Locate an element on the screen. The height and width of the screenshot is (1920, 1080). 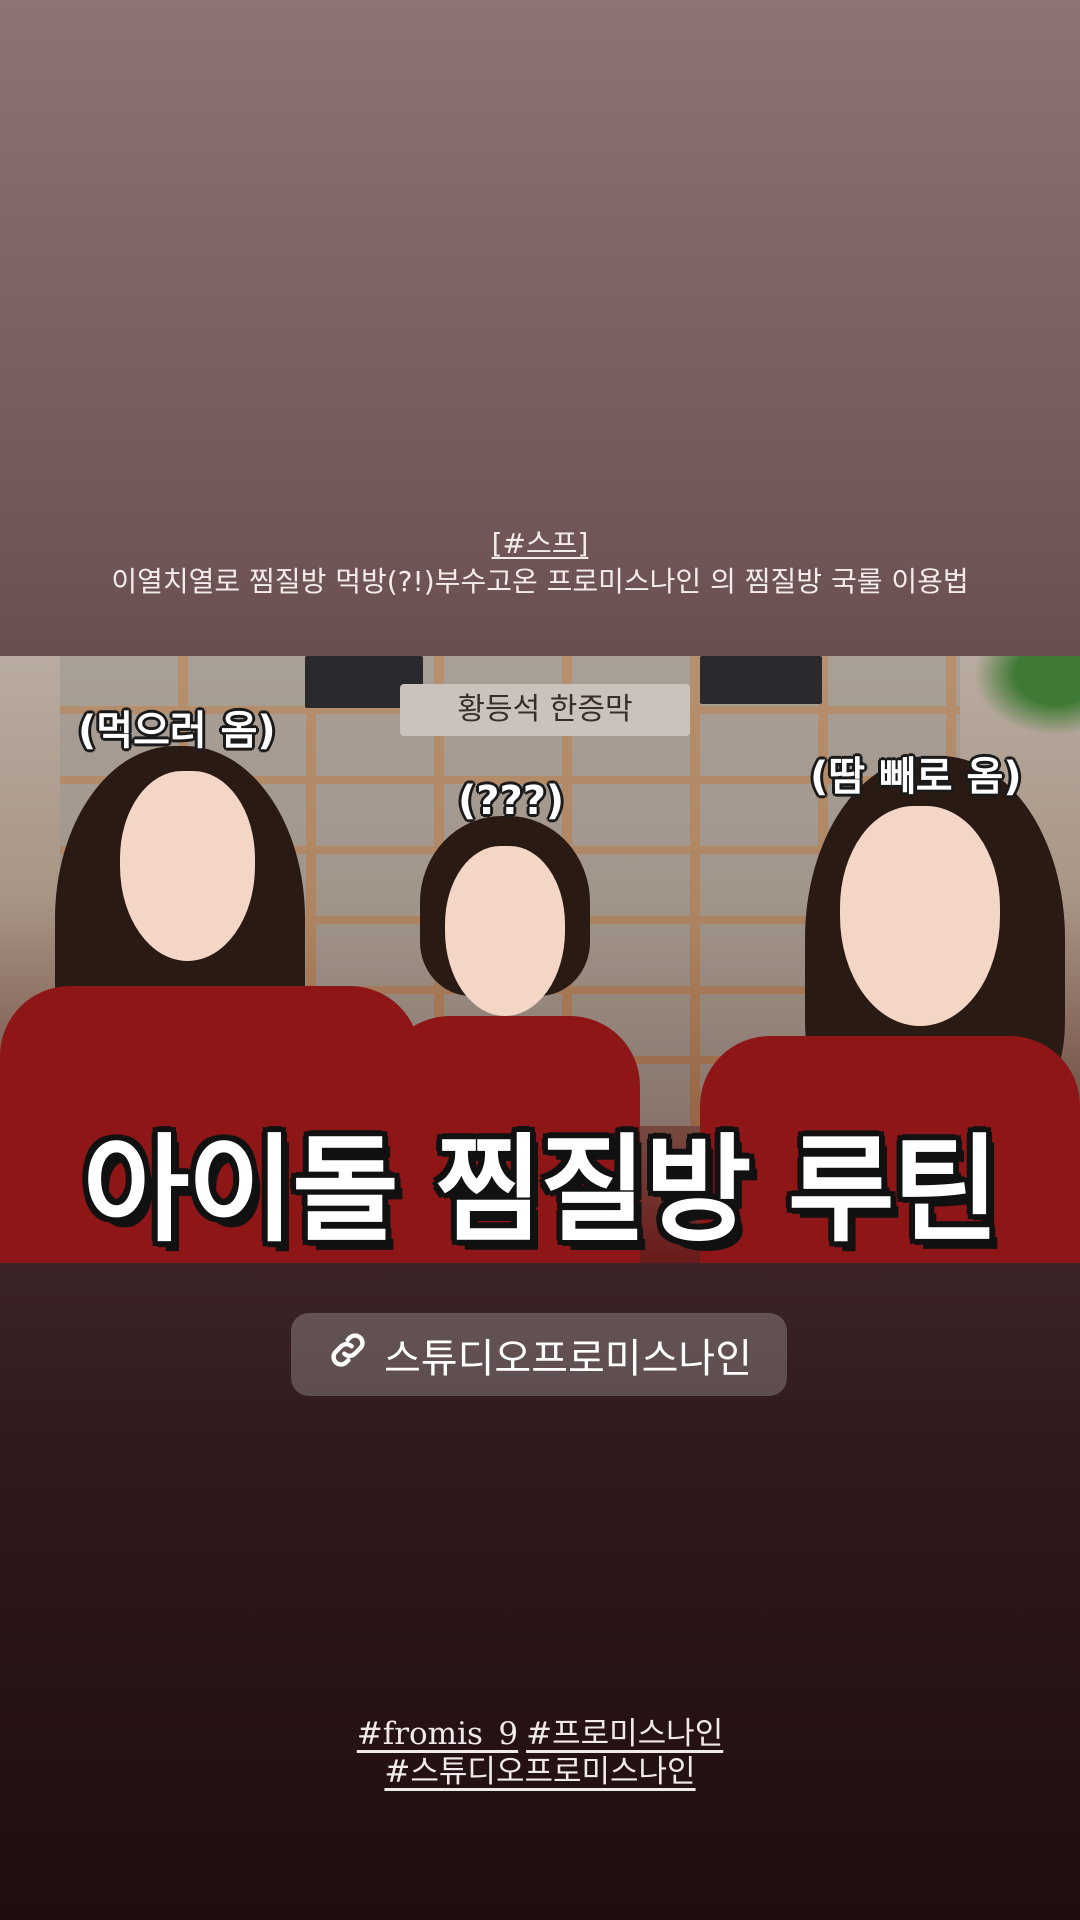
plant is located at coordinates (1020, 701).